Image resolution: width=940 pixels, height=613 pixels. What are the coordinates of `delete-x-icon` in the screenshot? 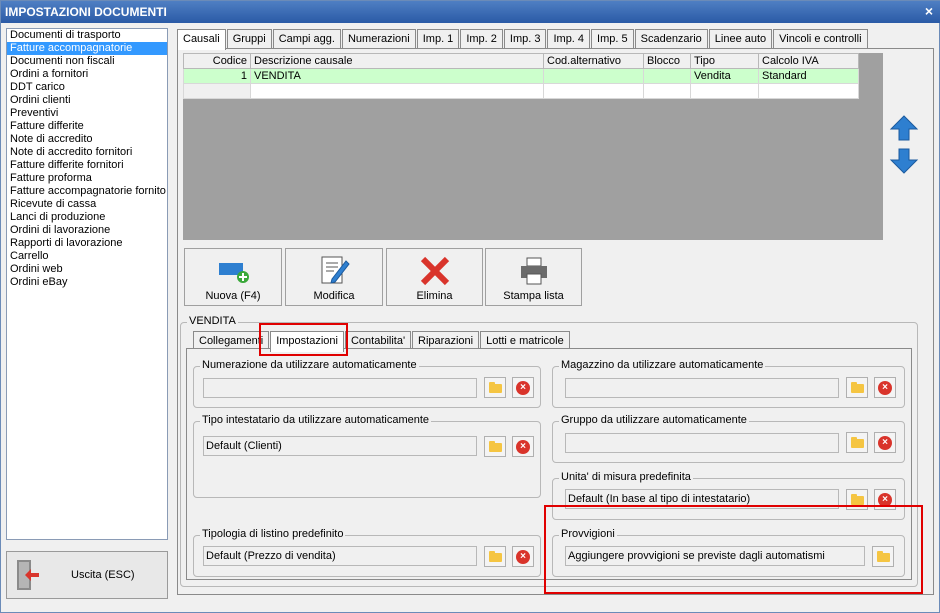 It's located at (434, 271).